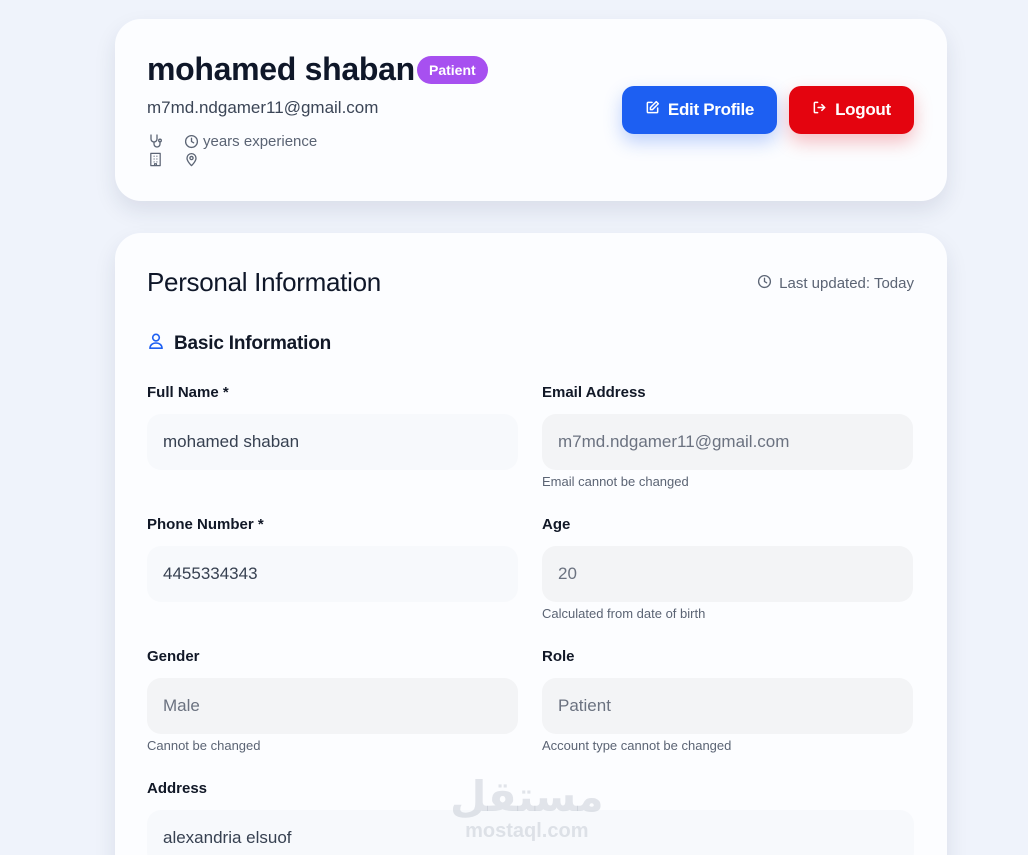 The height and width of the screenshot is (855, 1028). I want to click on logout-label: Logout, so click(863, 109).